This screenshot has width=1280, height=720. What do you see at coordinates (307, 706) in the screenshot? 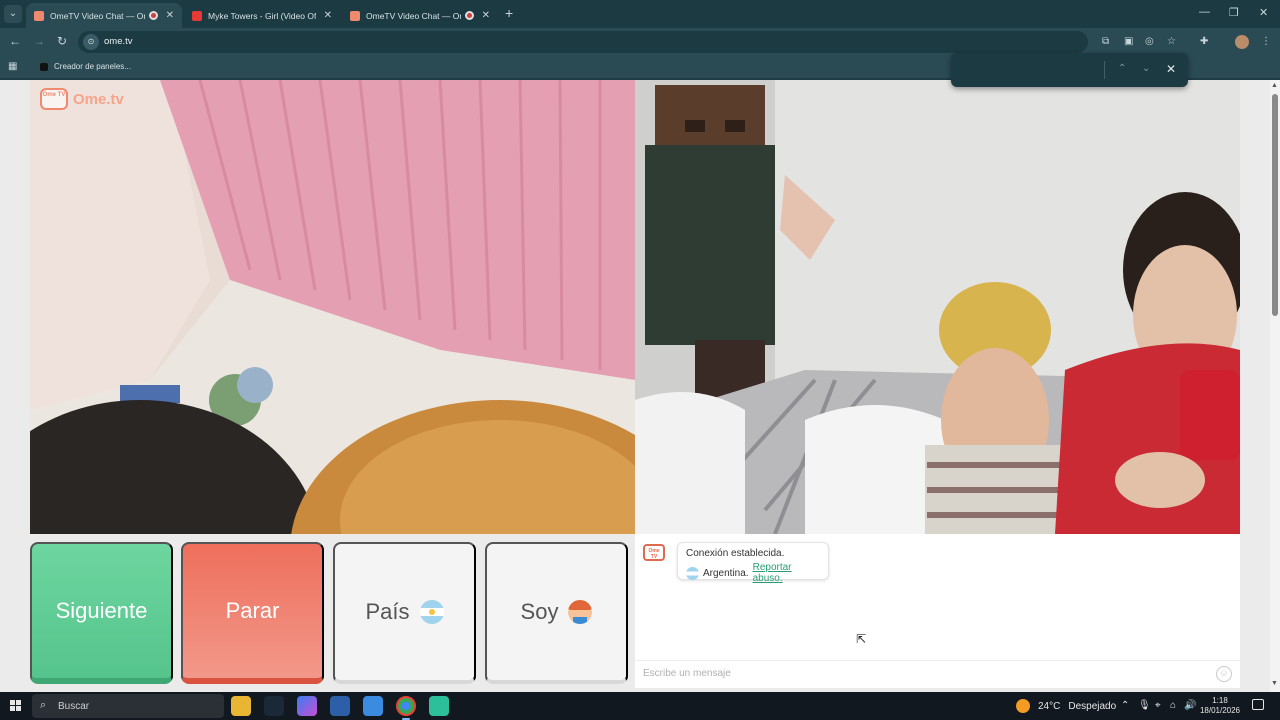
I see `copilot-icon` at bounding box center [307, 706].